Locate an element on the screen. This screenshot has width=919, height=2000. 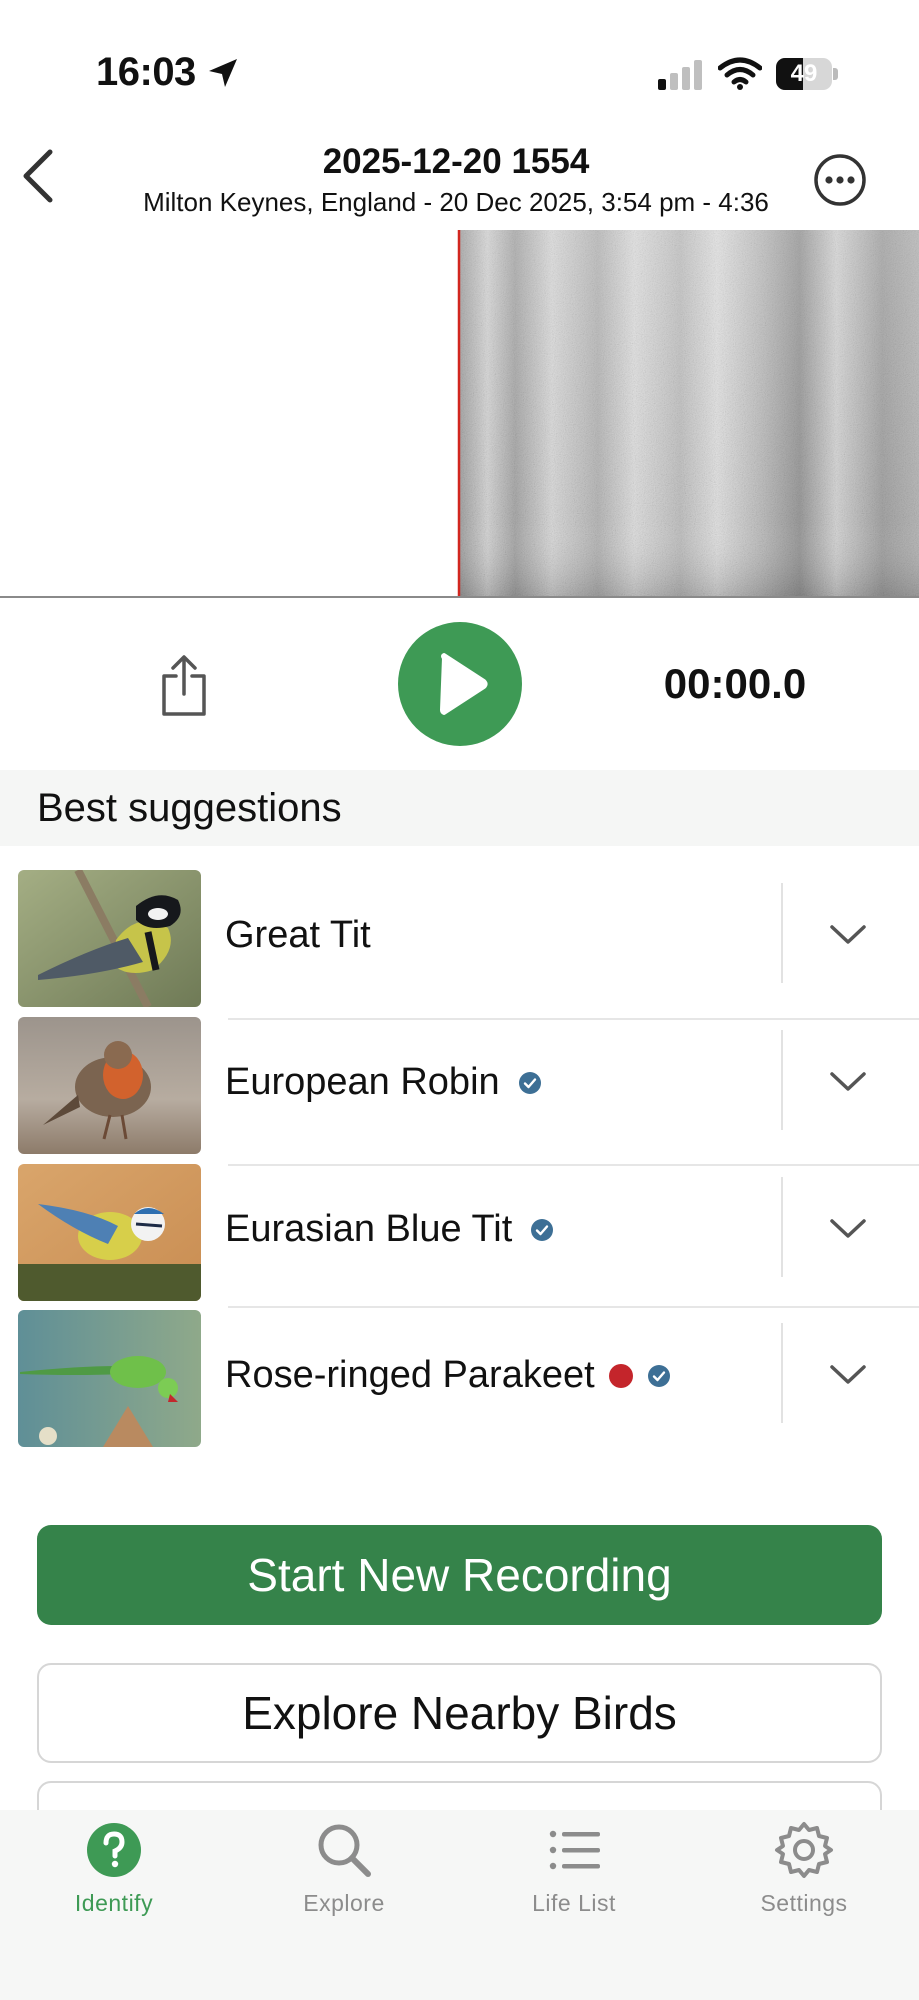
suggestion-row-great-tit: Great Tit is located at coordinates (459, 943).